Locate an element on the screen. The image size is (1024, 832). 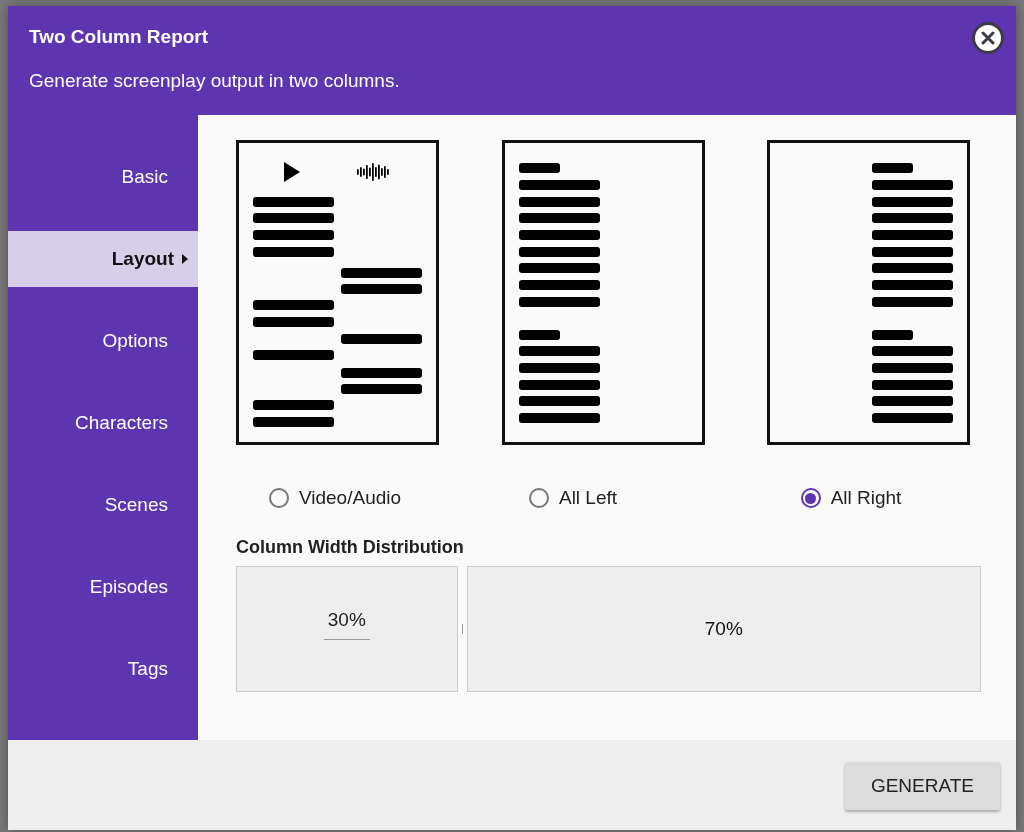
sidebar-item: Characters is located at coordinates (103, 423).